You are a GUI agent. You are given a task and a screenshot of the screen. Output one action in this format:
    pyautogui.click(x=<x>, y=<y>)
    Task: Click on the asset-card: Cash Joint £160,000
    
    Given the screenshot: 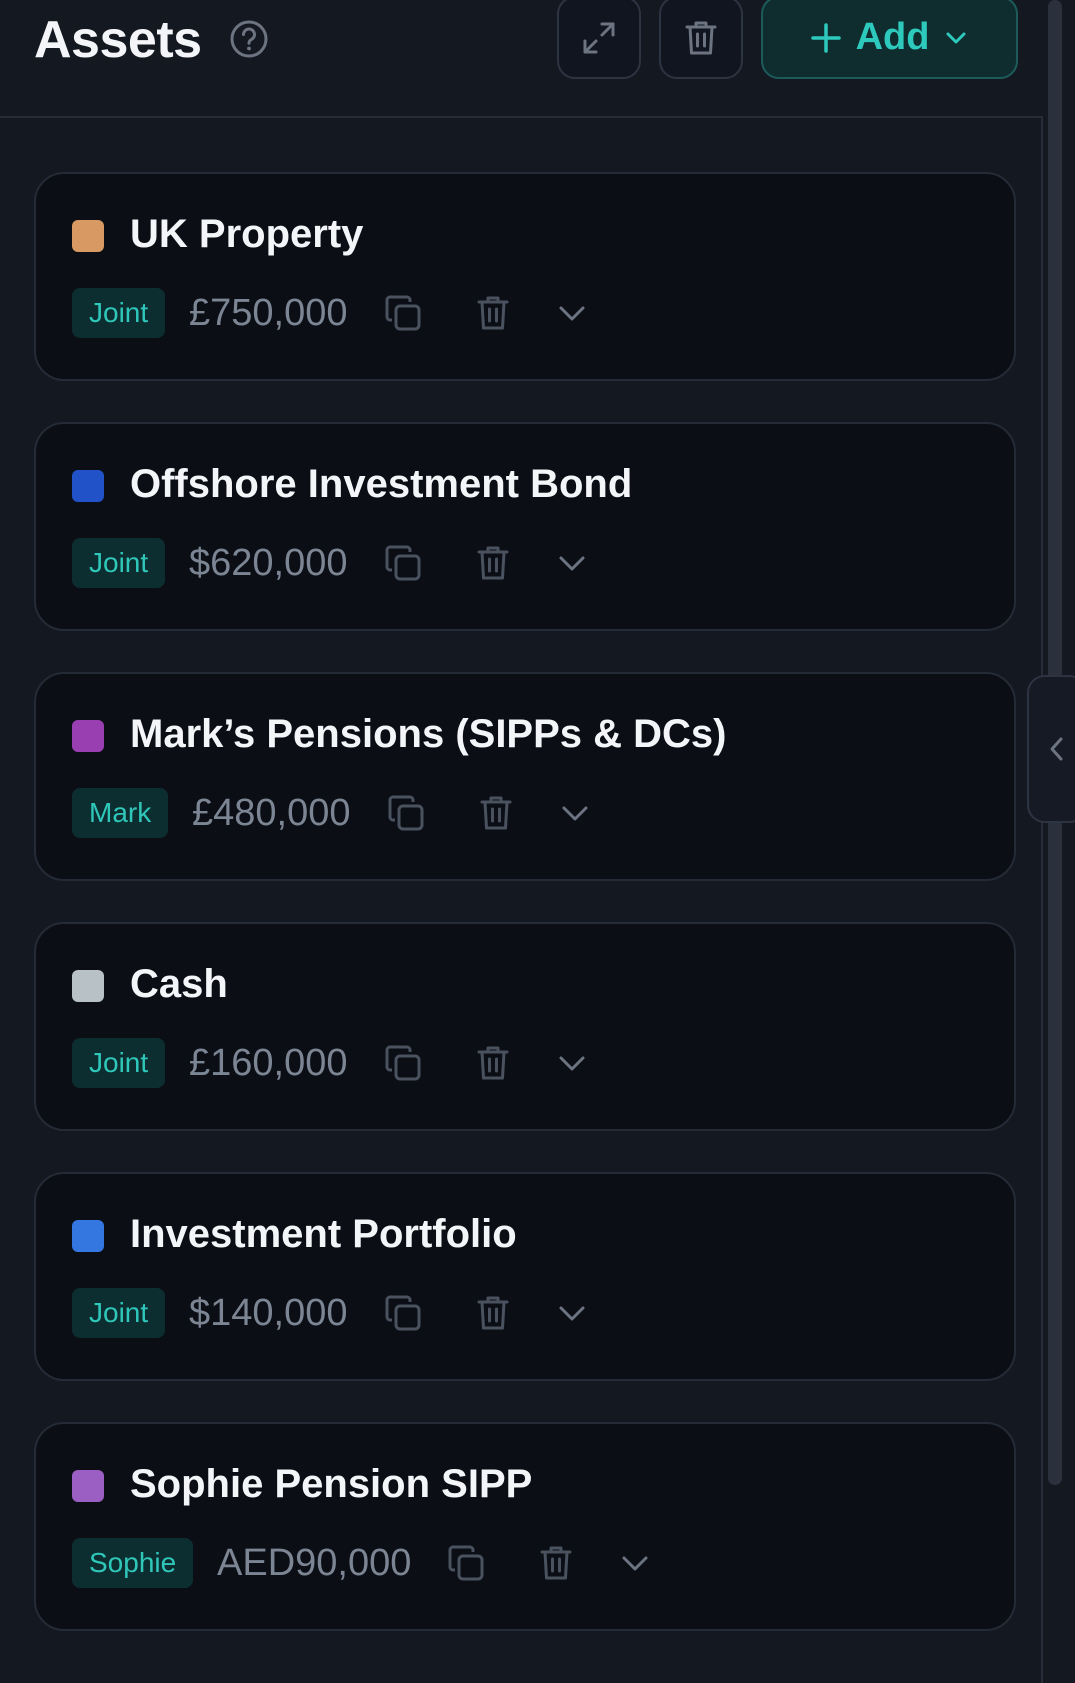 What is the action you would take?
    pyautogui.click(x=525, y=1026)
    